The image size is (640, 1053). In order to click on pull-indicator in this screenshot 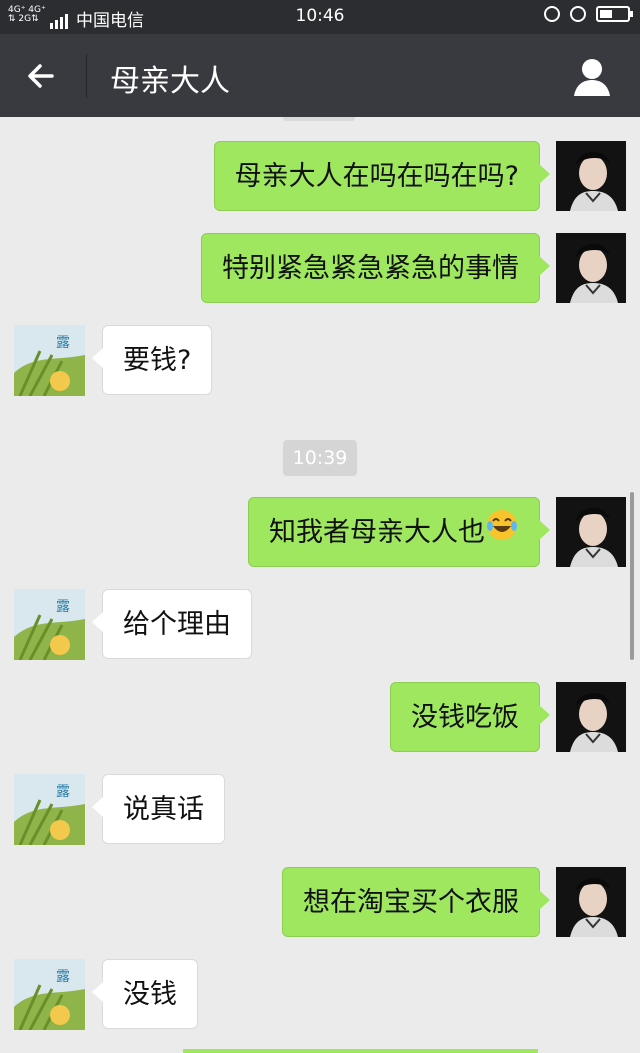, I will do `click(319, 119)`.